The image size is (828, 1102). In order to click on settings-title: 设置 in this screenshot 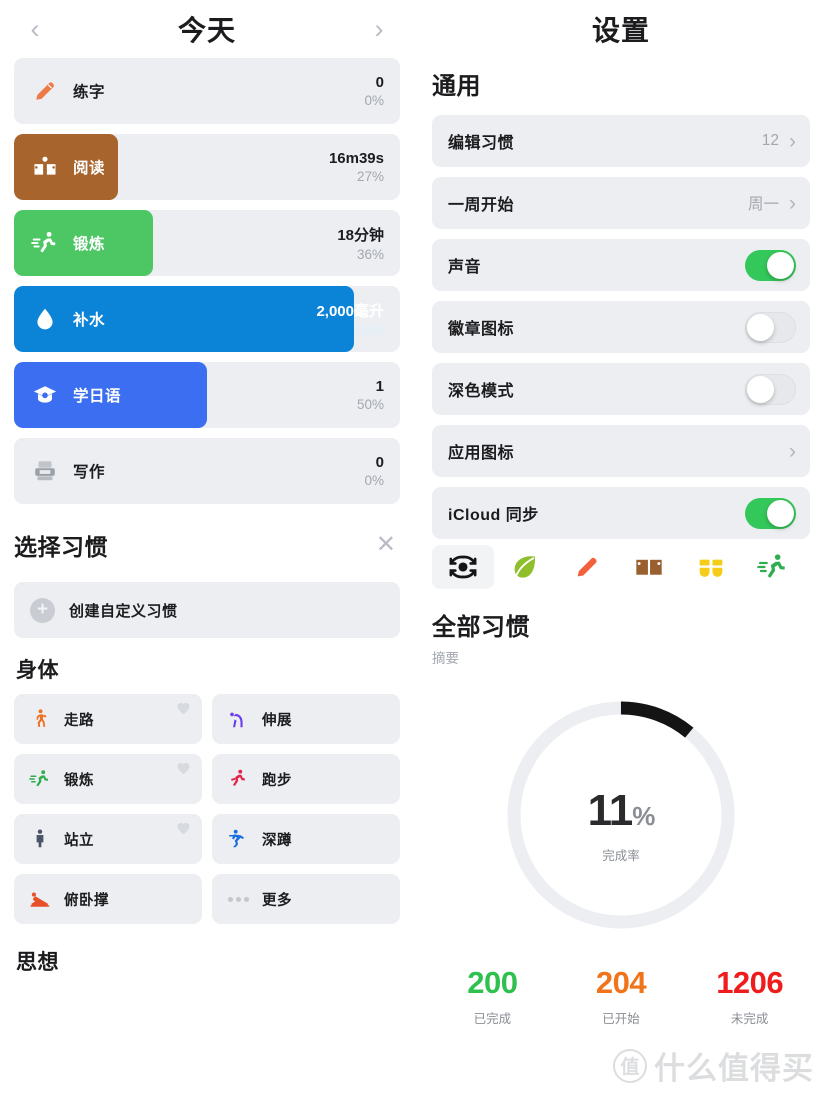, I will do `click(620, 30)`.